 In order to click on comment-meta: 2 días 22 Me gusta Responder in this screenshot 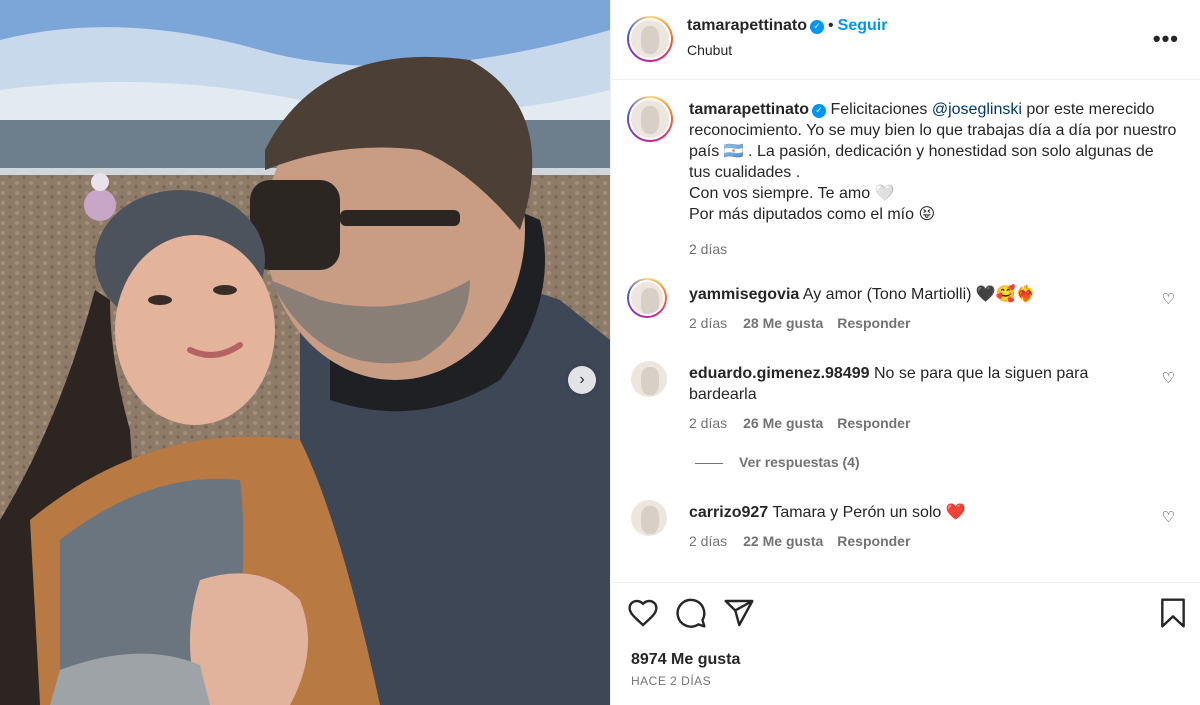, I will do `click(909, 541)`.